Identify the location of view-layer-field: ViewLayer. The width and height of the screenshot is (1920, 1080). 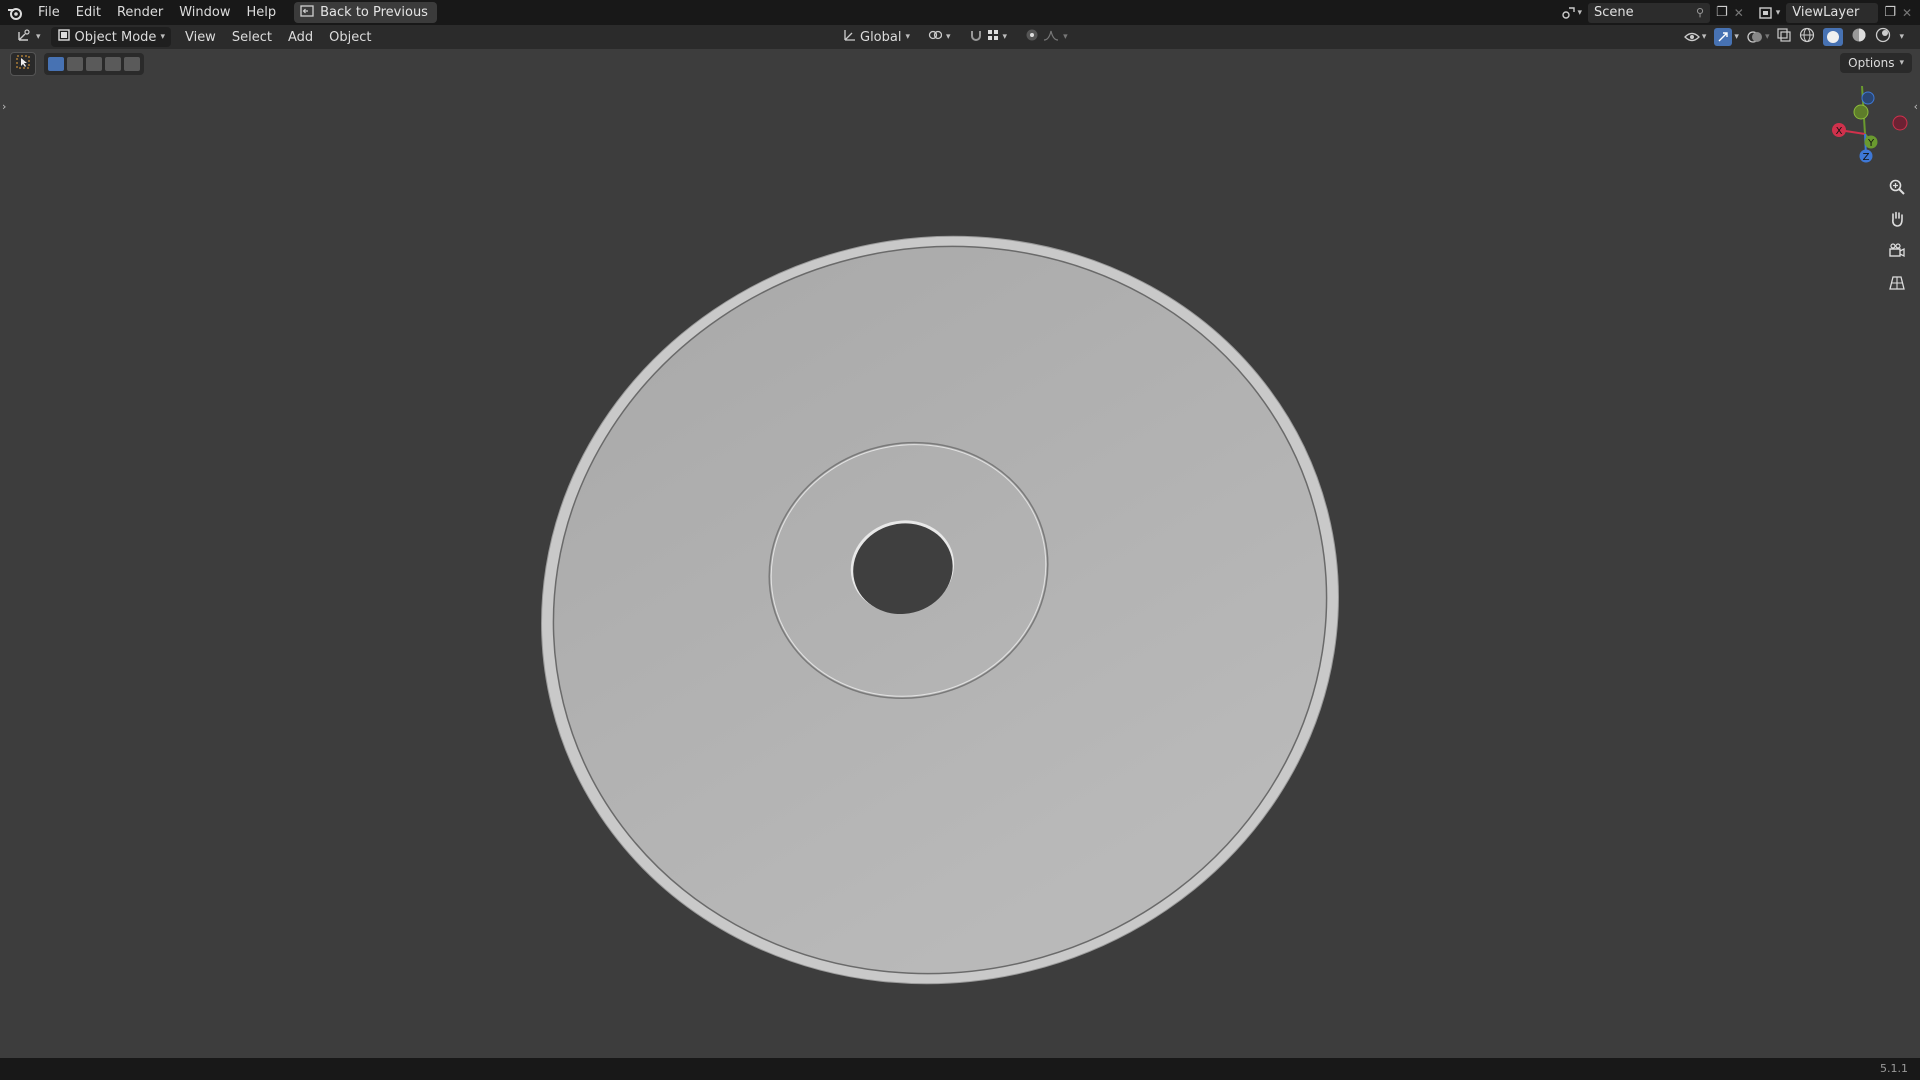
(1832, 12).